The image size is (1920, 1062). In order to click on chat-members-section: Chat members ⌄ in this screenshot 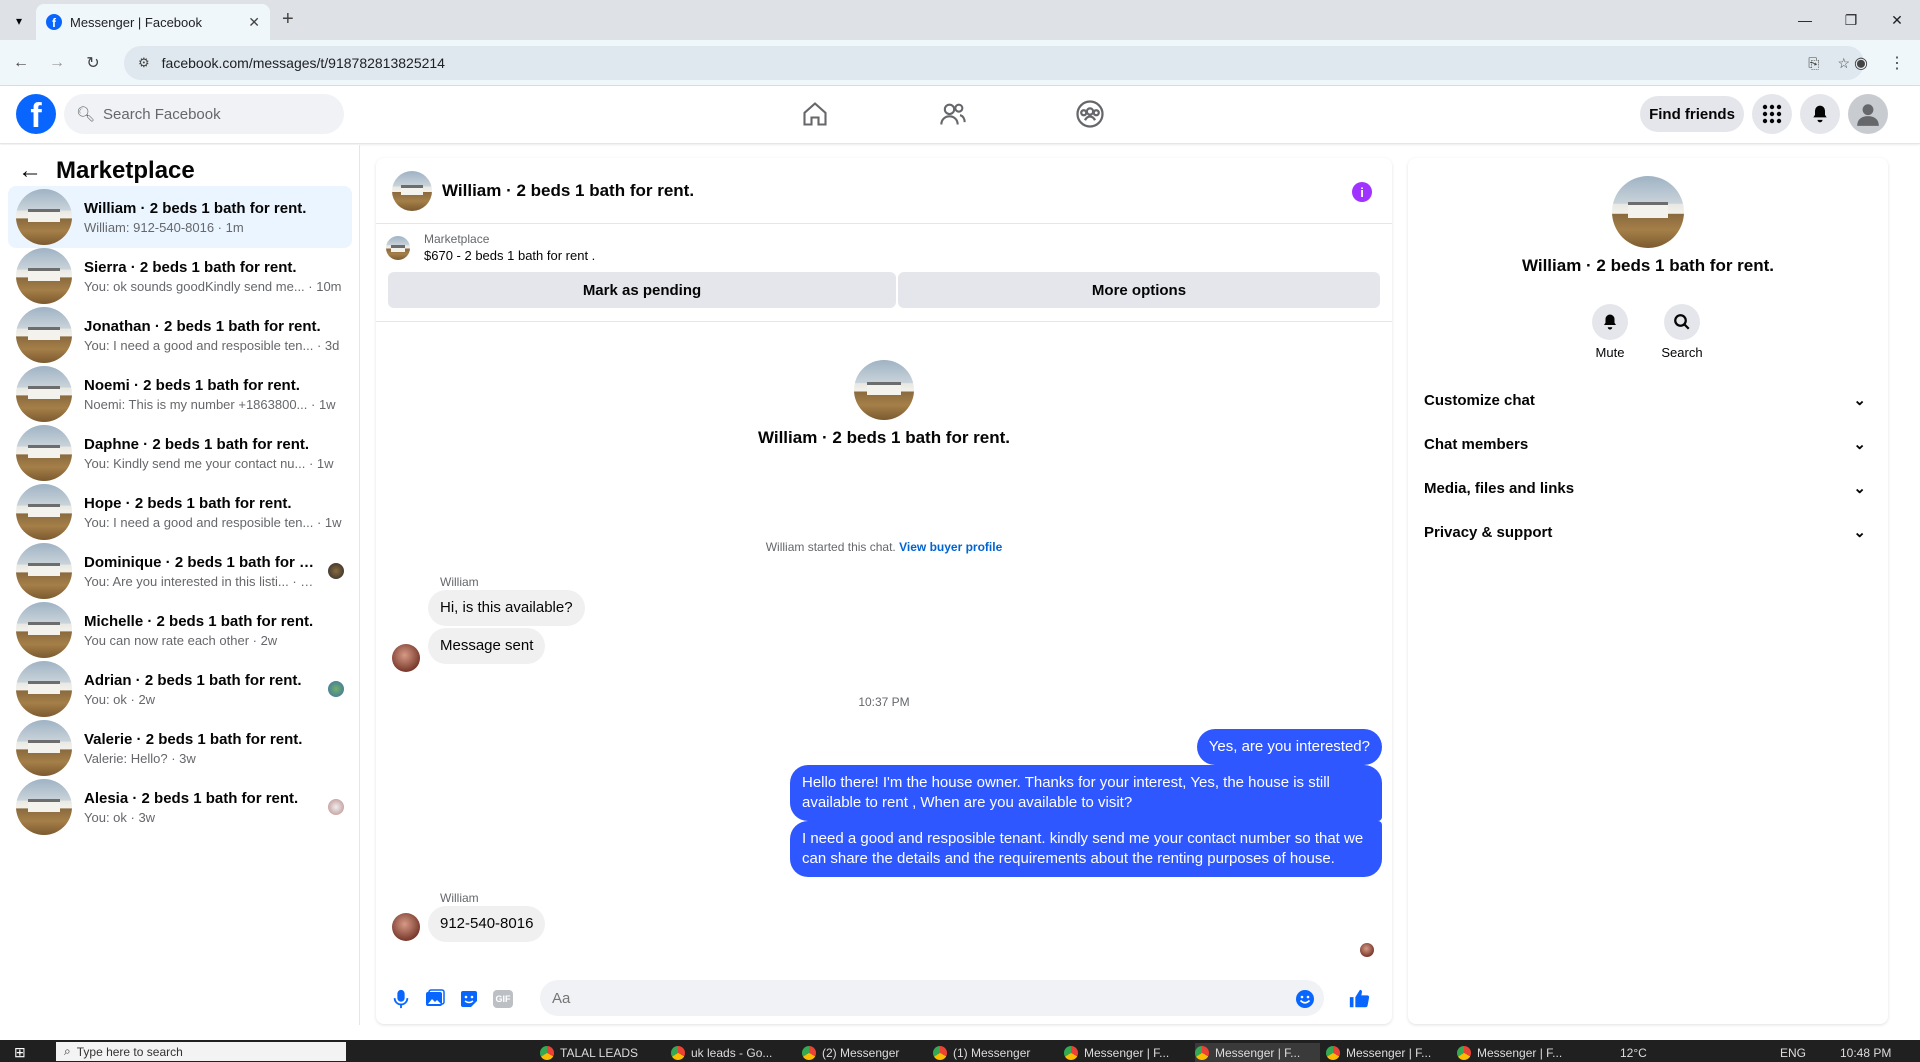, I will do `click(1648, 444)`.